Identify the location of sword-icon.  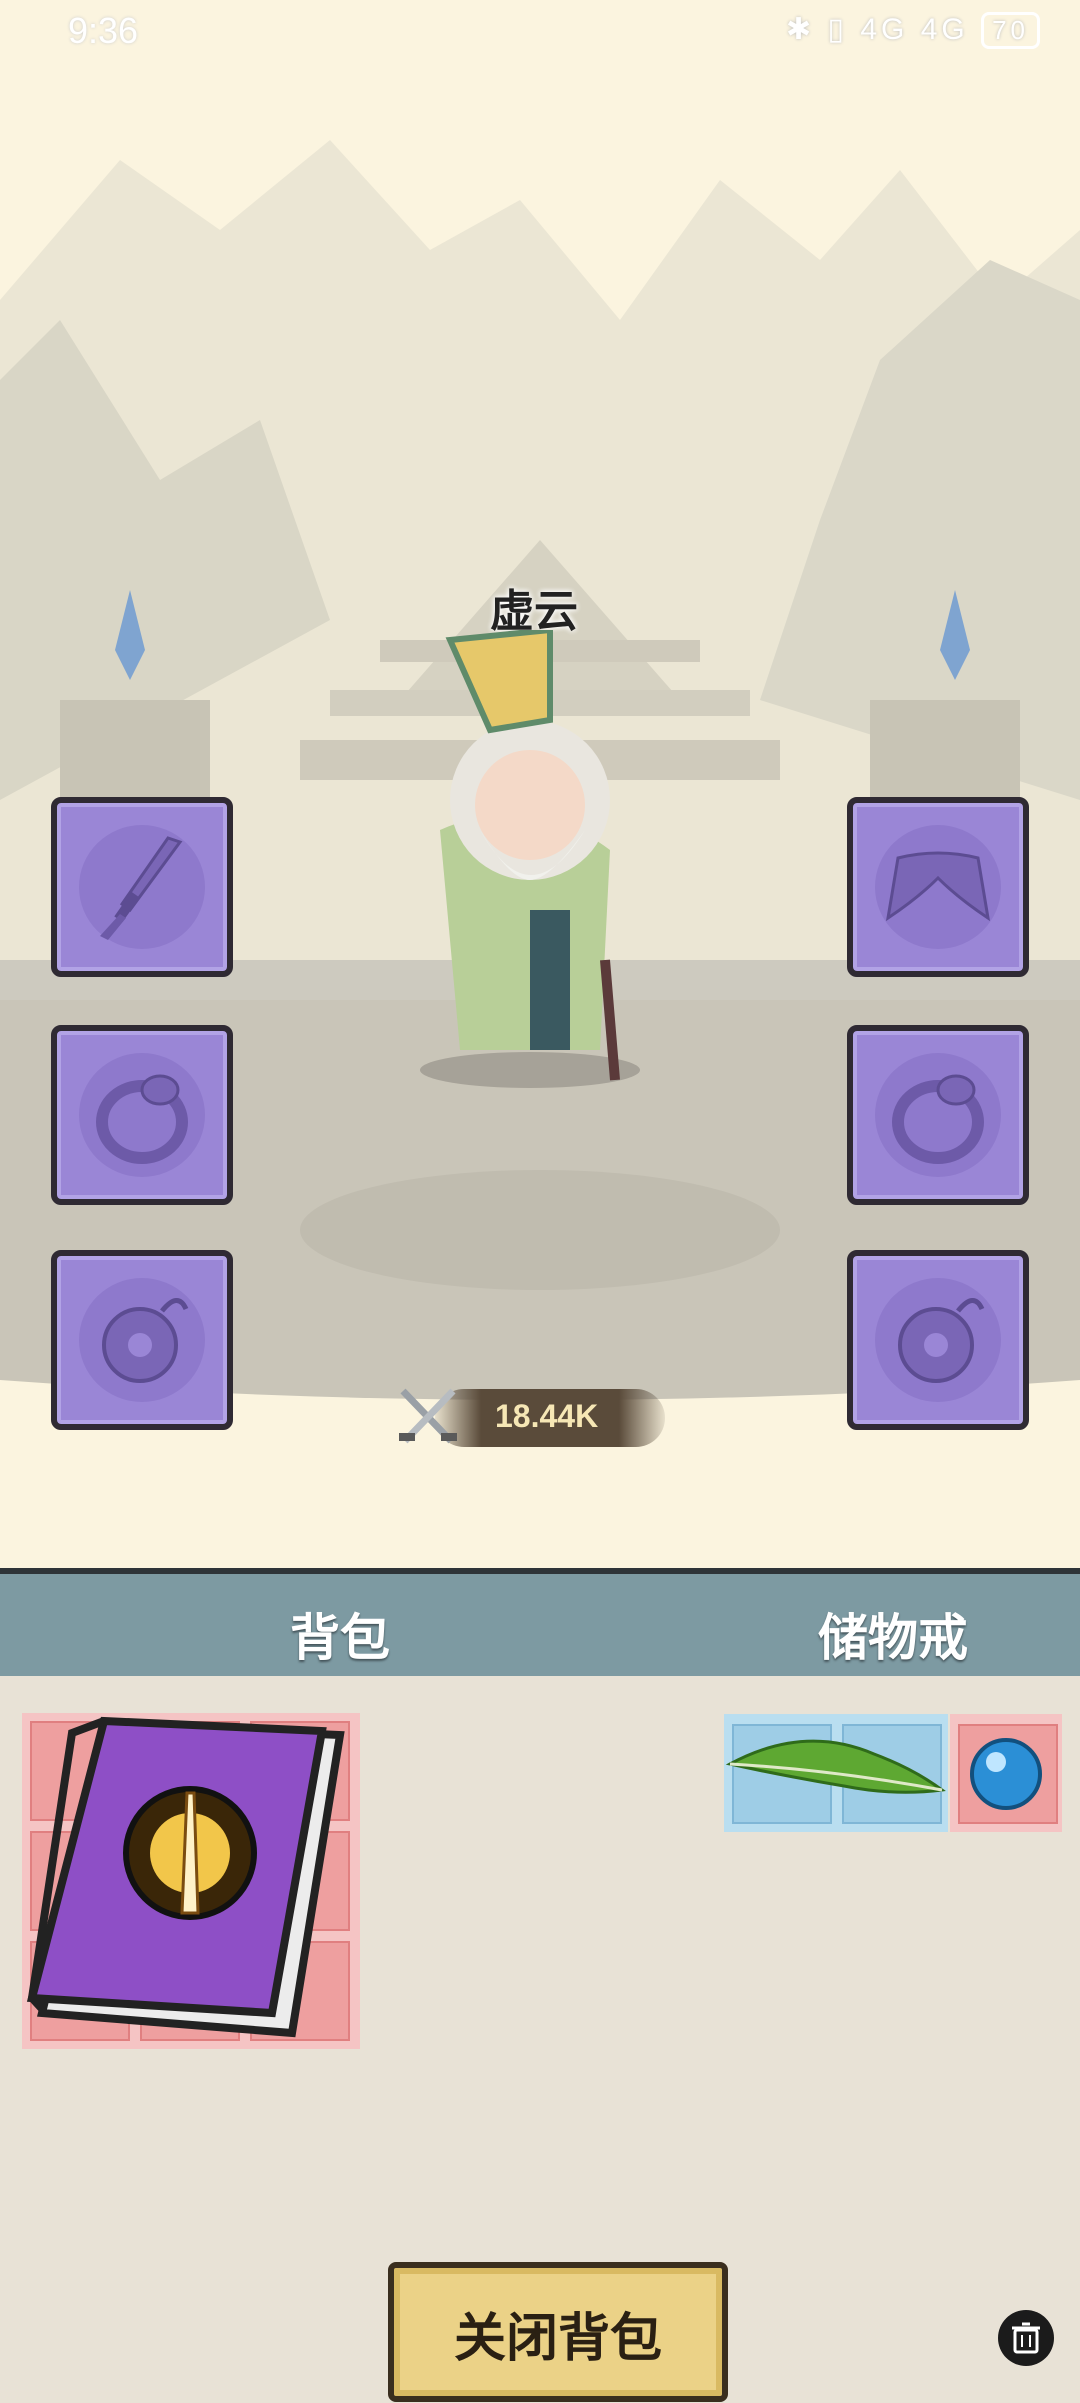
(141, 888).